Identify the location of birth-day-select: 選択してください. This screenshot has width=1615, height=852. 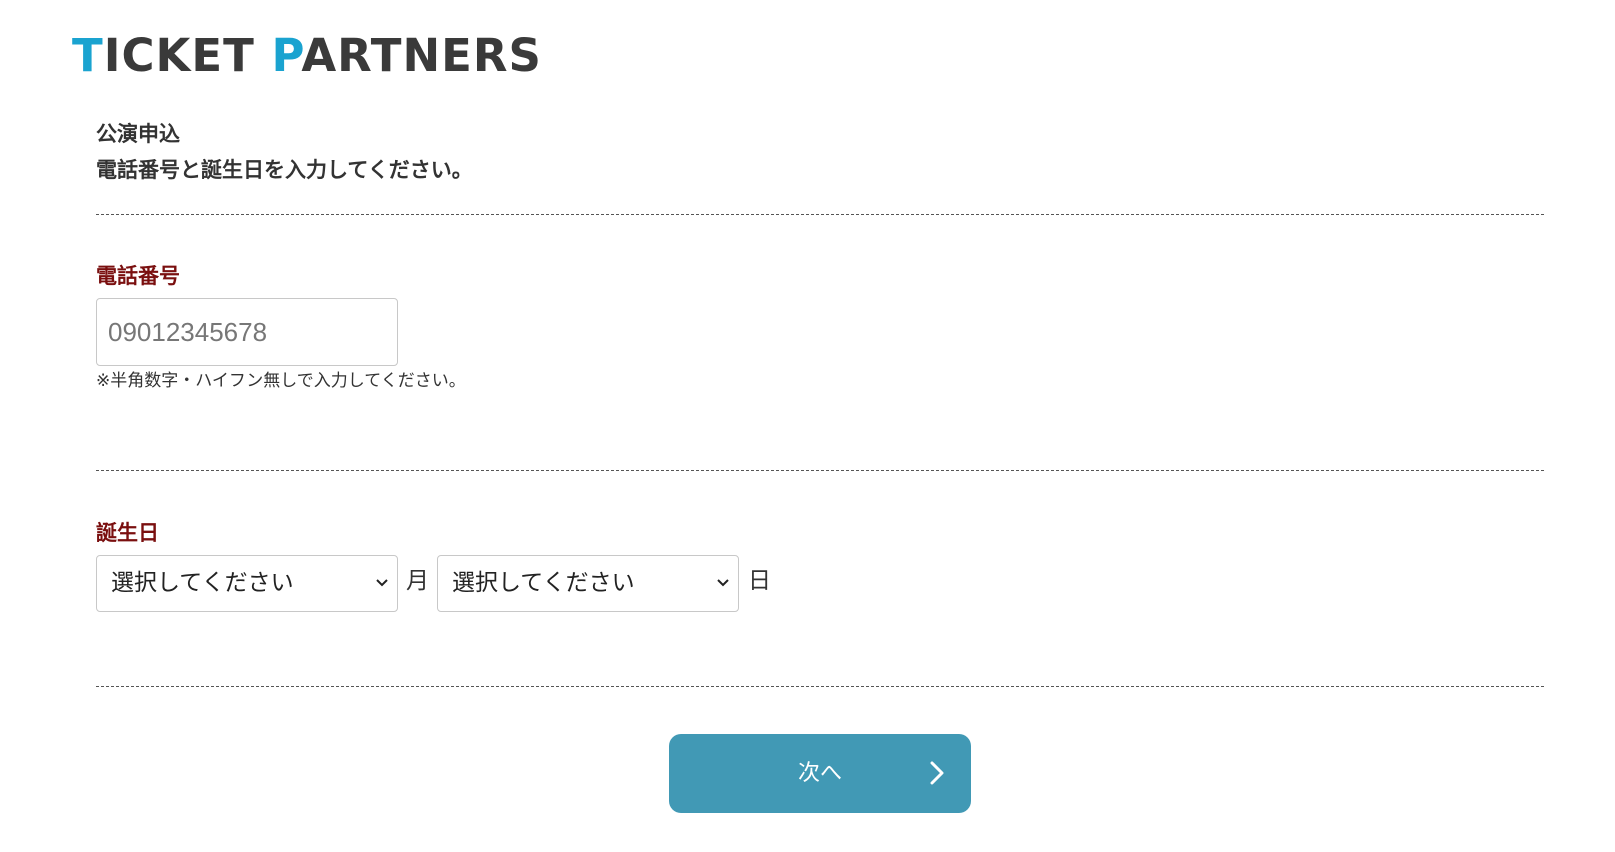
(588, 583).